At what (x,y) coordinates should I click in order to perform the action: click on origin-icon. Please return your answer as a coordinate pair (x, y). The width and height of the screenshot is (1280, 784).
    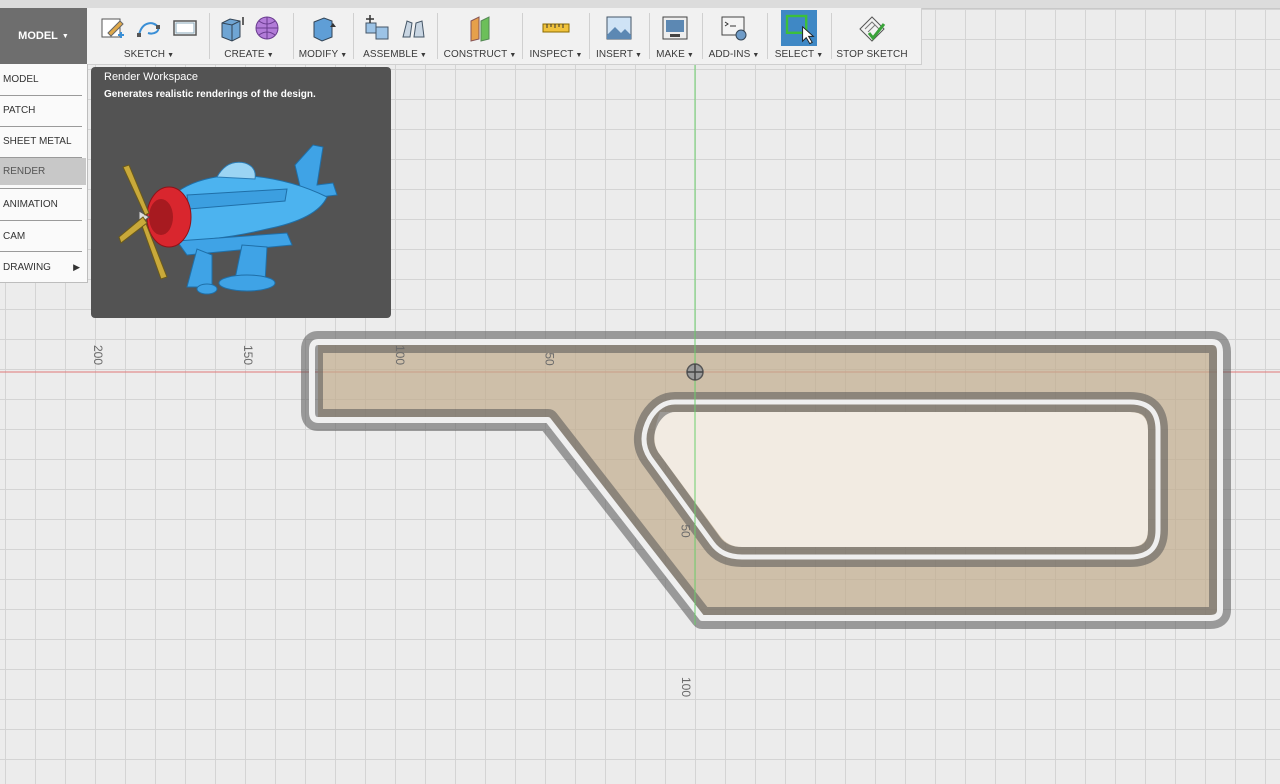
    Looking at the image, I should click on (695, 372).